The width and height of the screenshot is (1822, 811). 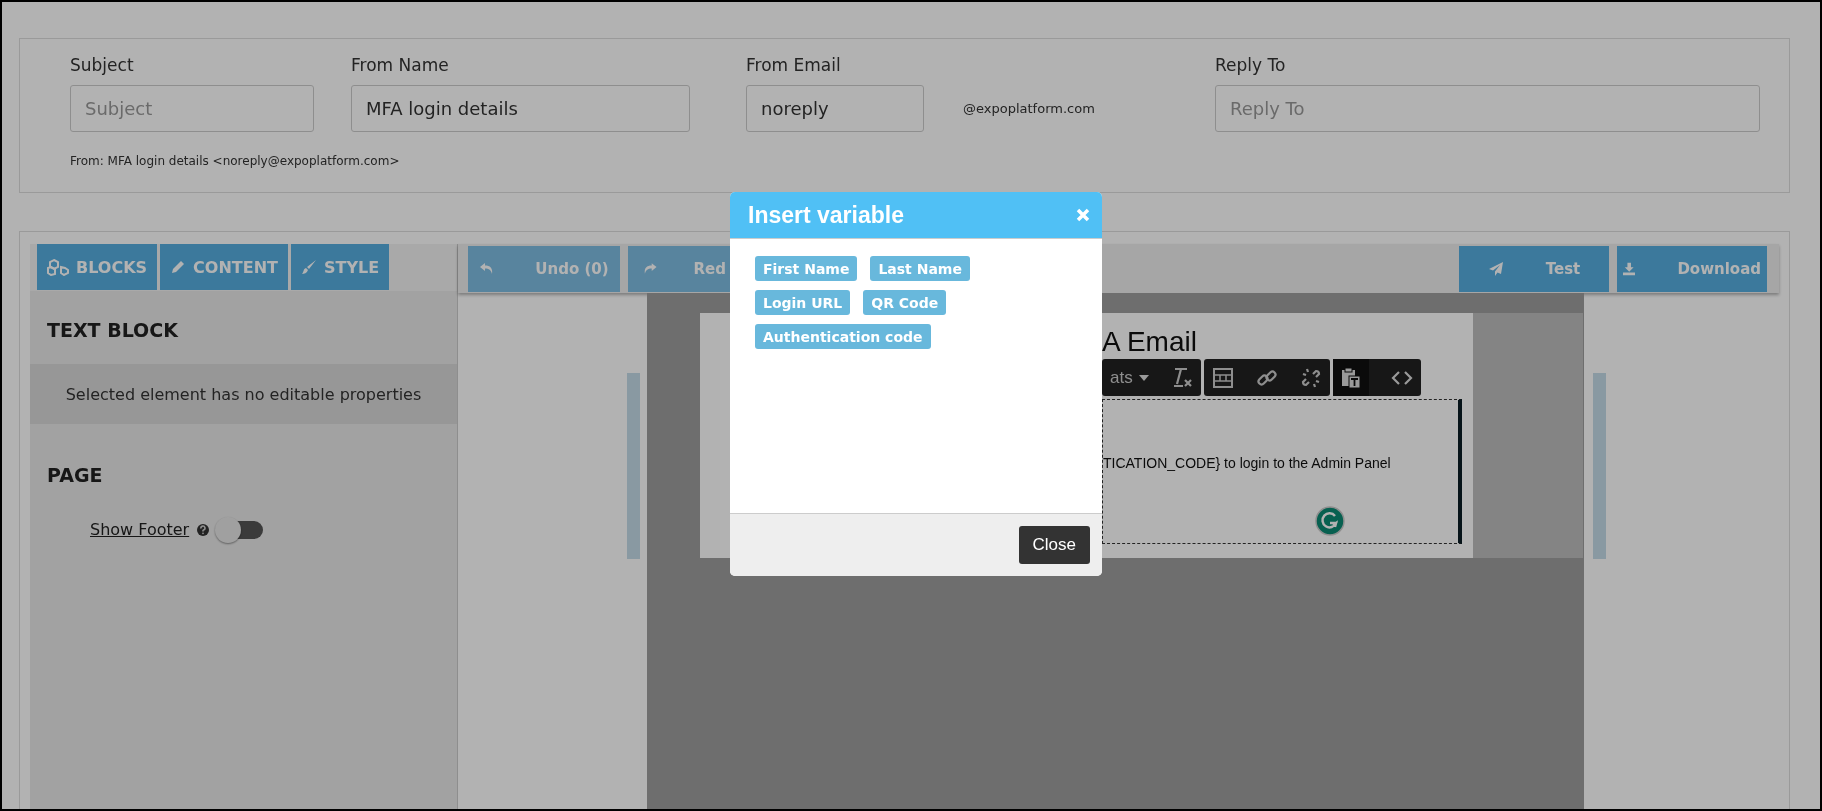 What do you see at coordinates (400, 65) in the screenshot?
I see `field-label: From Name` at bounding box center [400, 65].